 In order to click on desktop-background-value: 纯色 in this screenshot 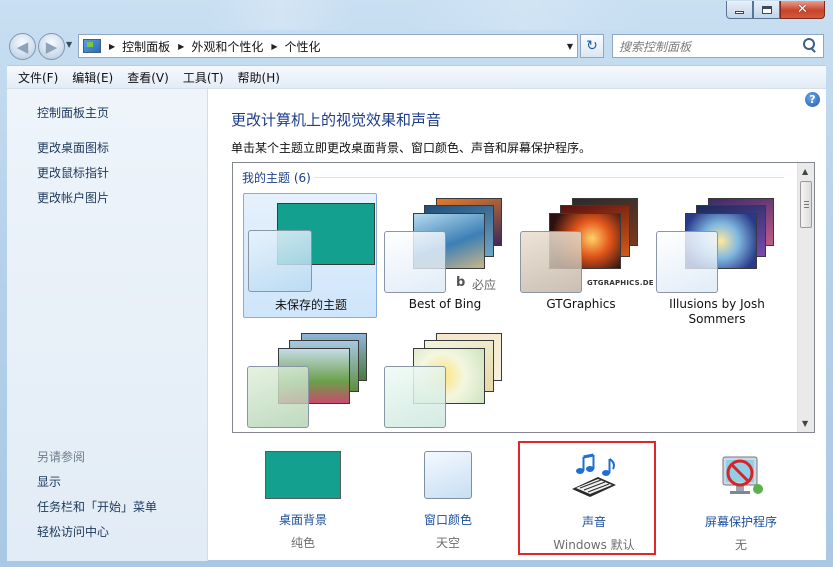, I will do `click(302, 543)`.